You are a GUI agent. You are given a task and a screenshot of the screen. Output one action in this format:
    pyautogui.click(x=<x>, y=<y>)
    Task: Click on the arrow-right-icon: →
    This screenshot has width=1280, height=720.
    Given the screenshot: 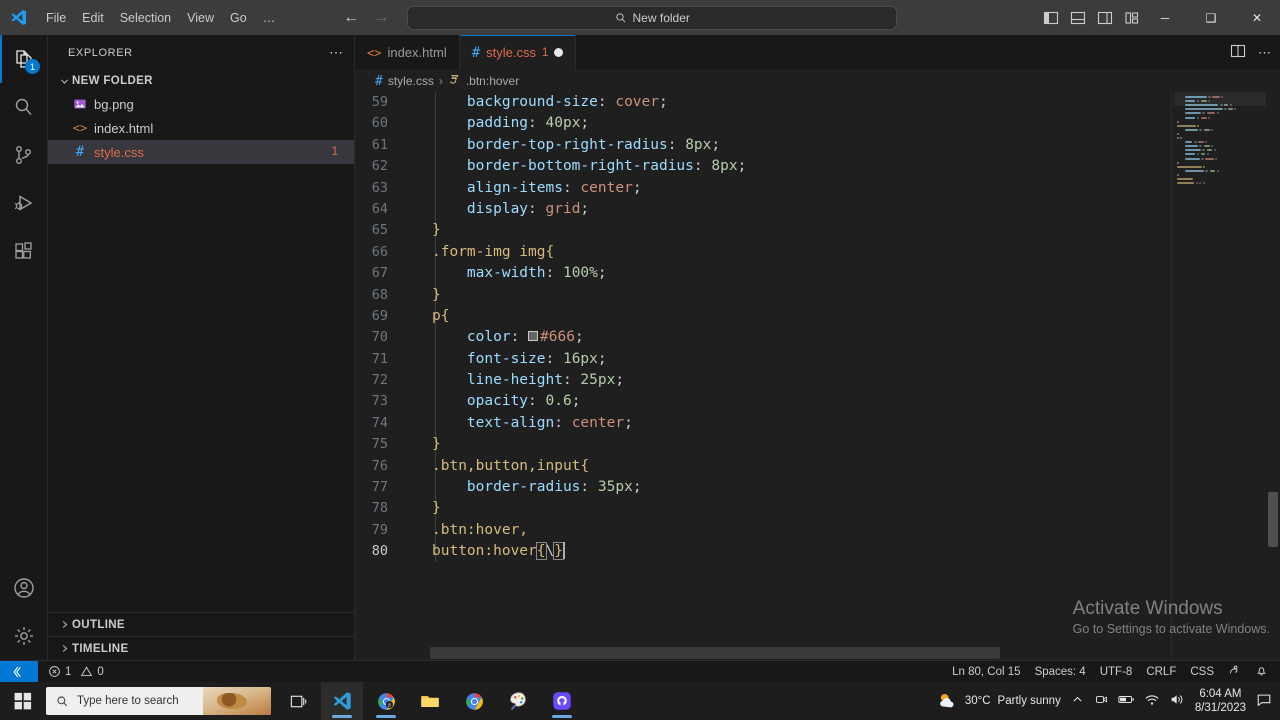 What is the action you would take?
    pyautogui.click(x=381, y=17)
    